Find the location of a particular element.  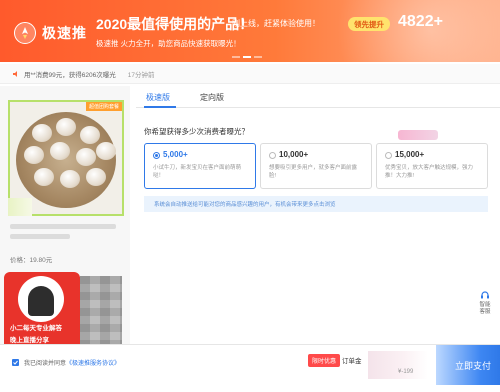

option-desc: 优秀宝贝，放大客户触达规模，强力推！大力推! is located at coordinates (429, 172).